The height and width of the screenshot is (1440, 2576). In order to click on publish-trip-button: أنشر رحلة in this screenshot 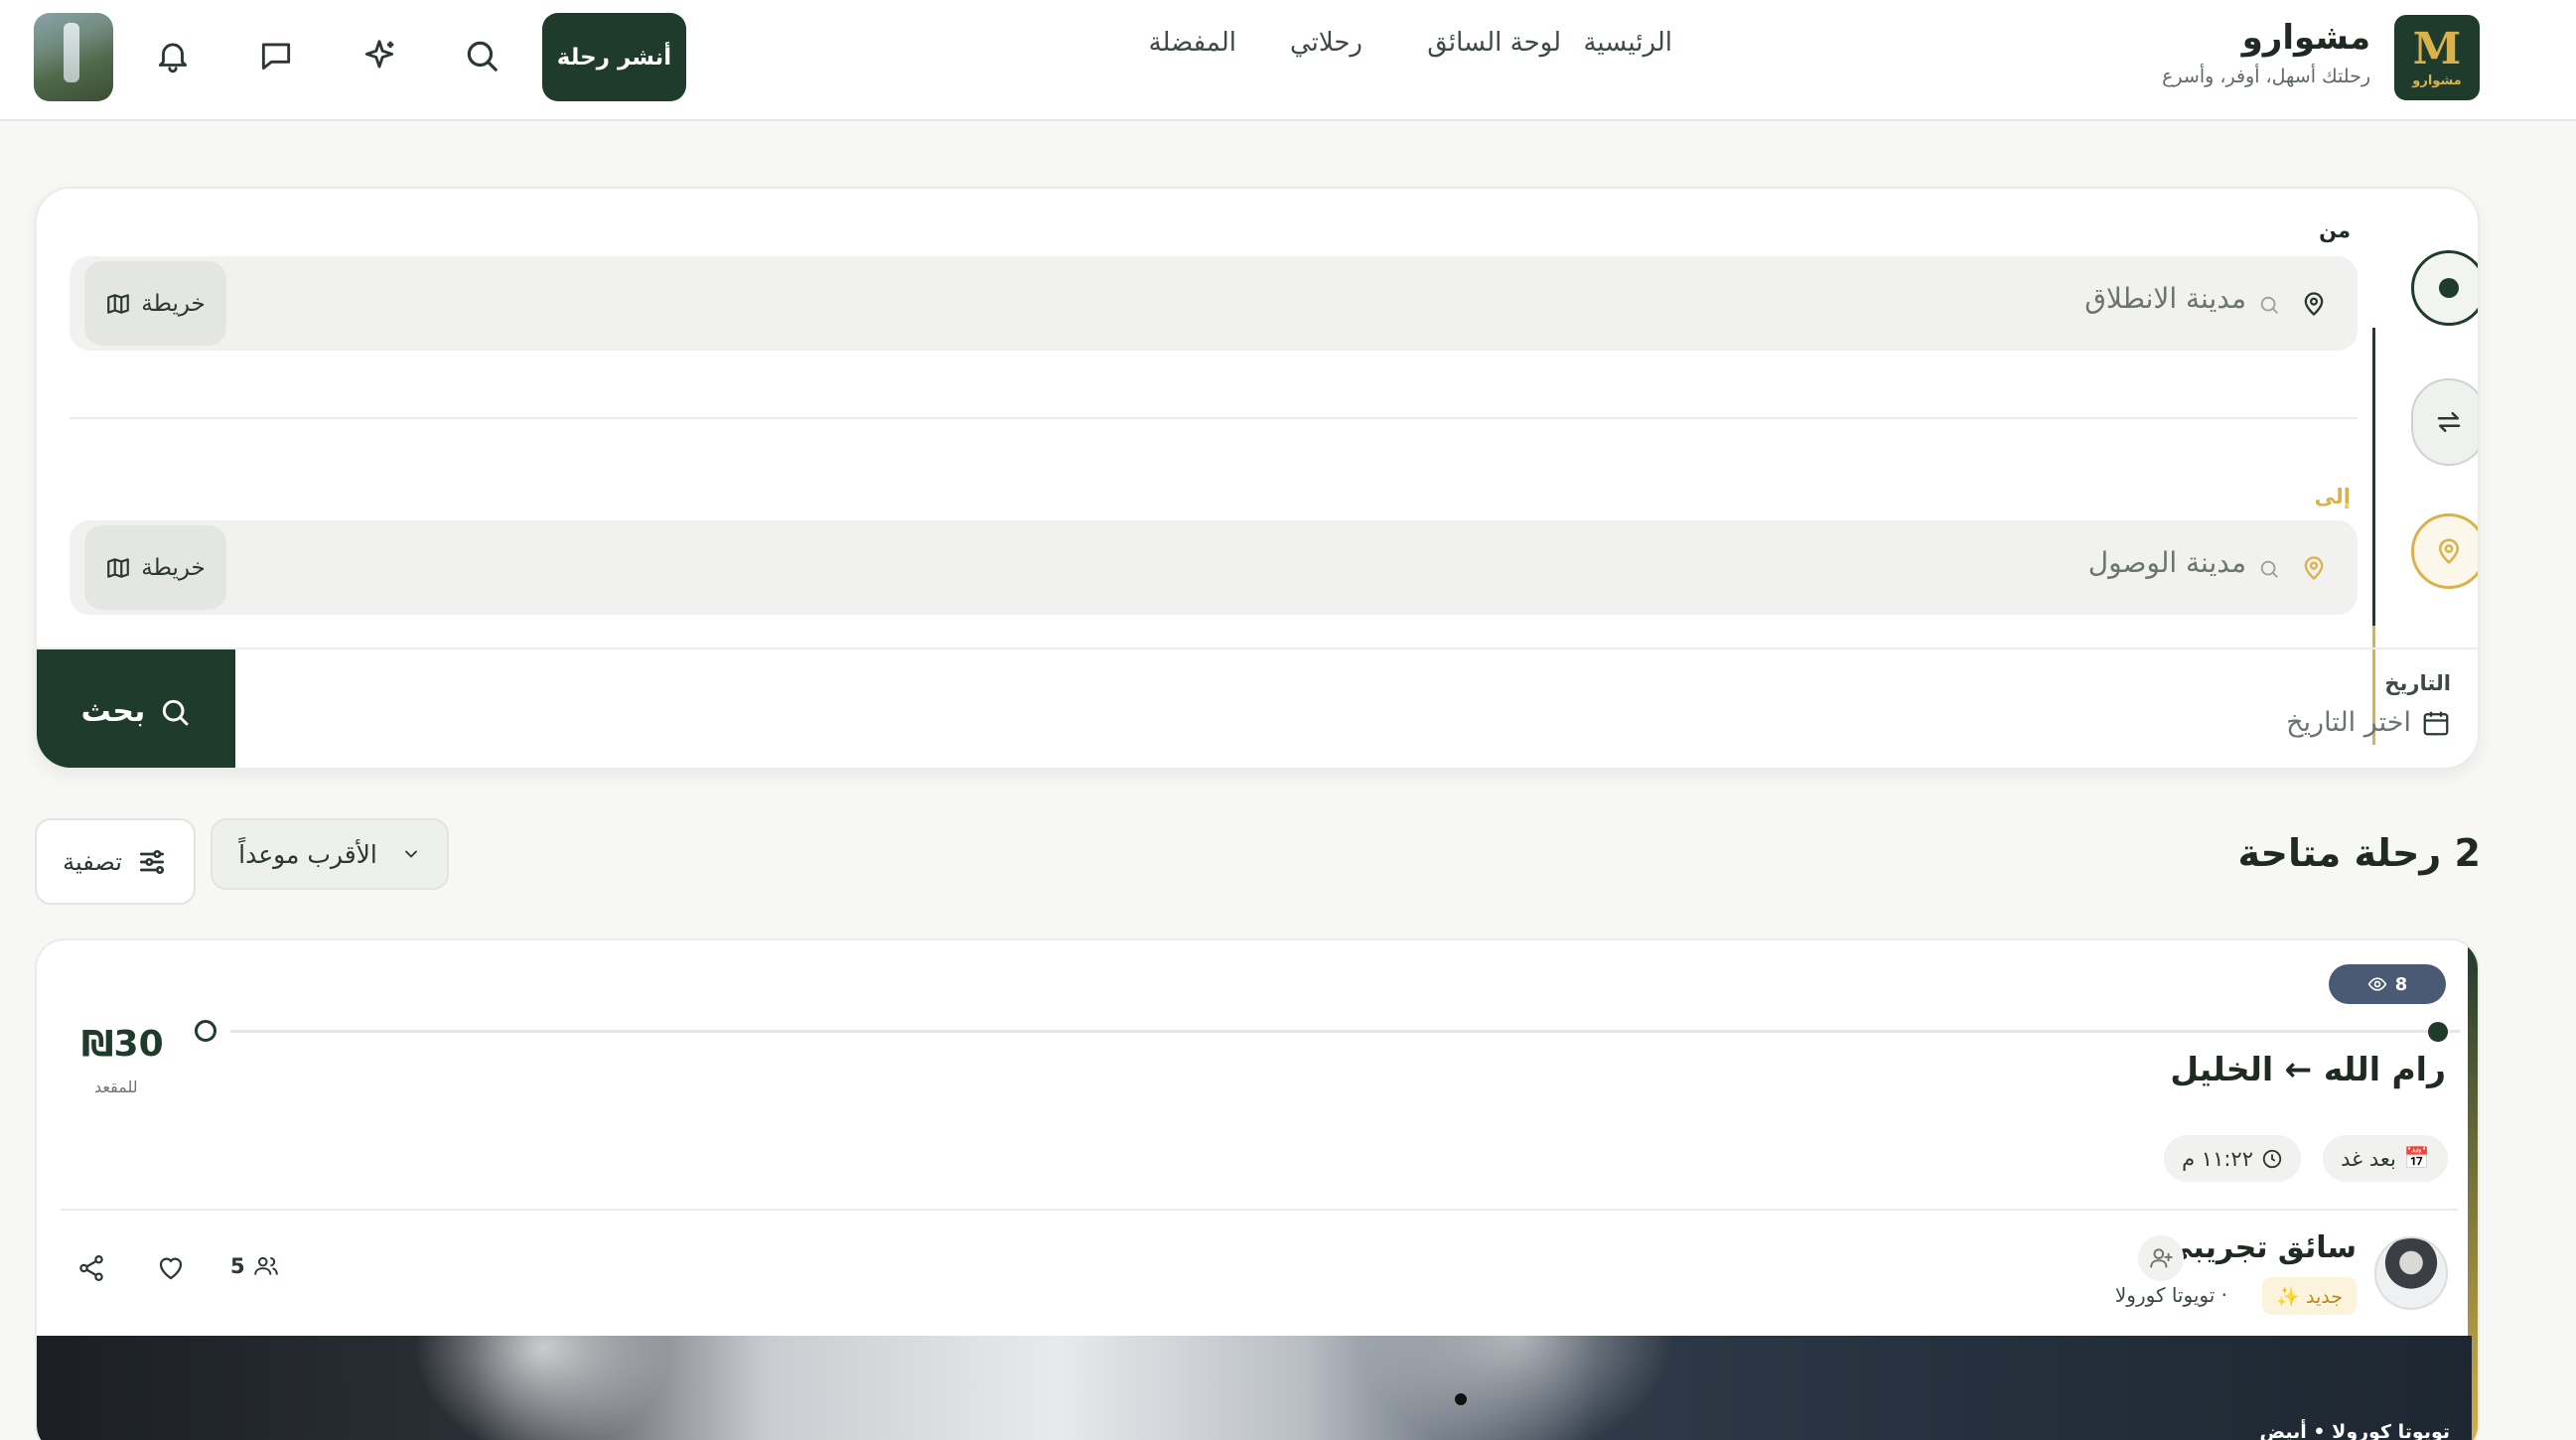, I will do `click(614, 57)`.